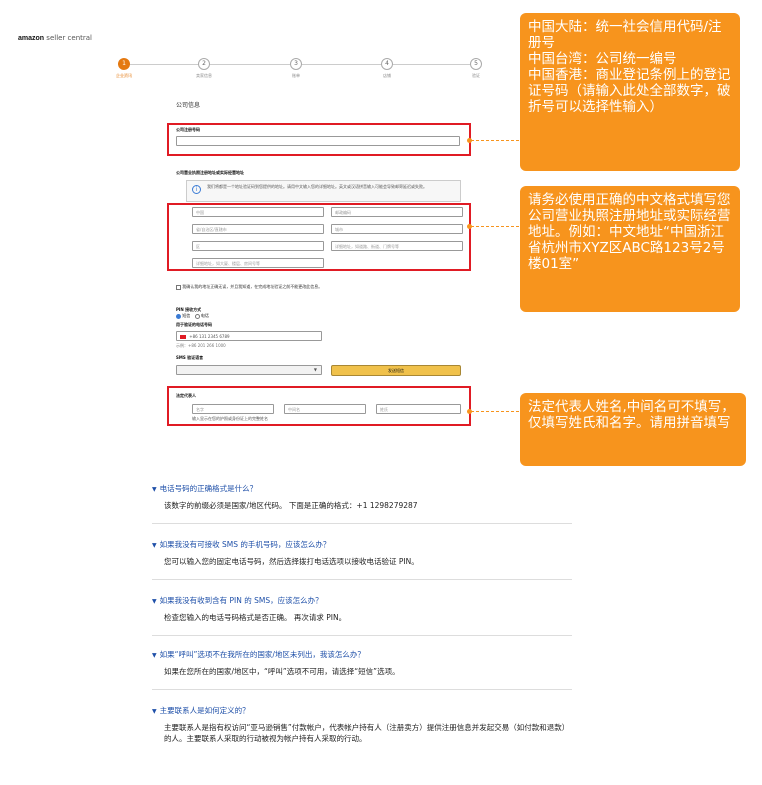  Describe the element at coordinates (282, 671) in the screenshot. I see `faq-answer: 如果在您所在的国家/地区中，“呼叫”选项不可用，请选择“短信”选项。` at that location.